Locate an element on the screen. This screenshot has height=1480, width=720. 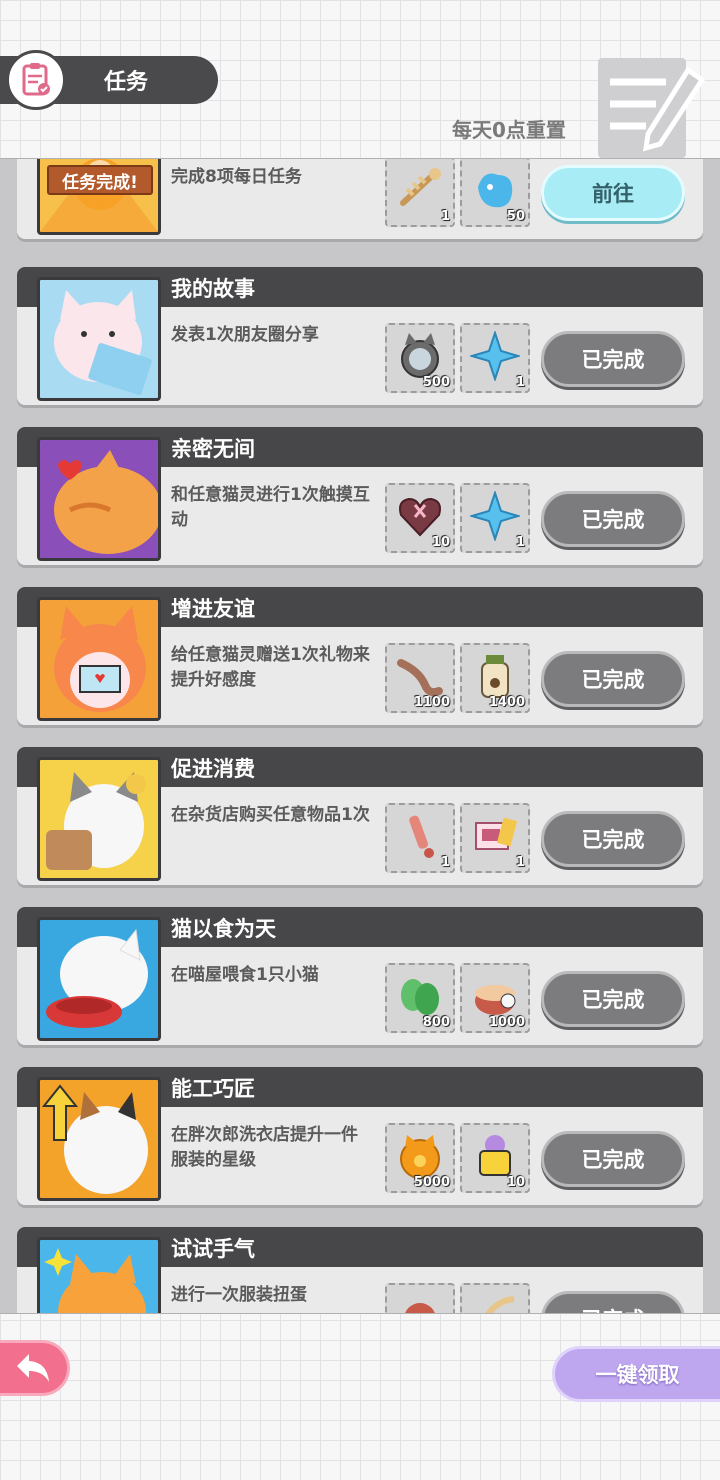
gift-envelope-icon is located at coordinates (496, 833).